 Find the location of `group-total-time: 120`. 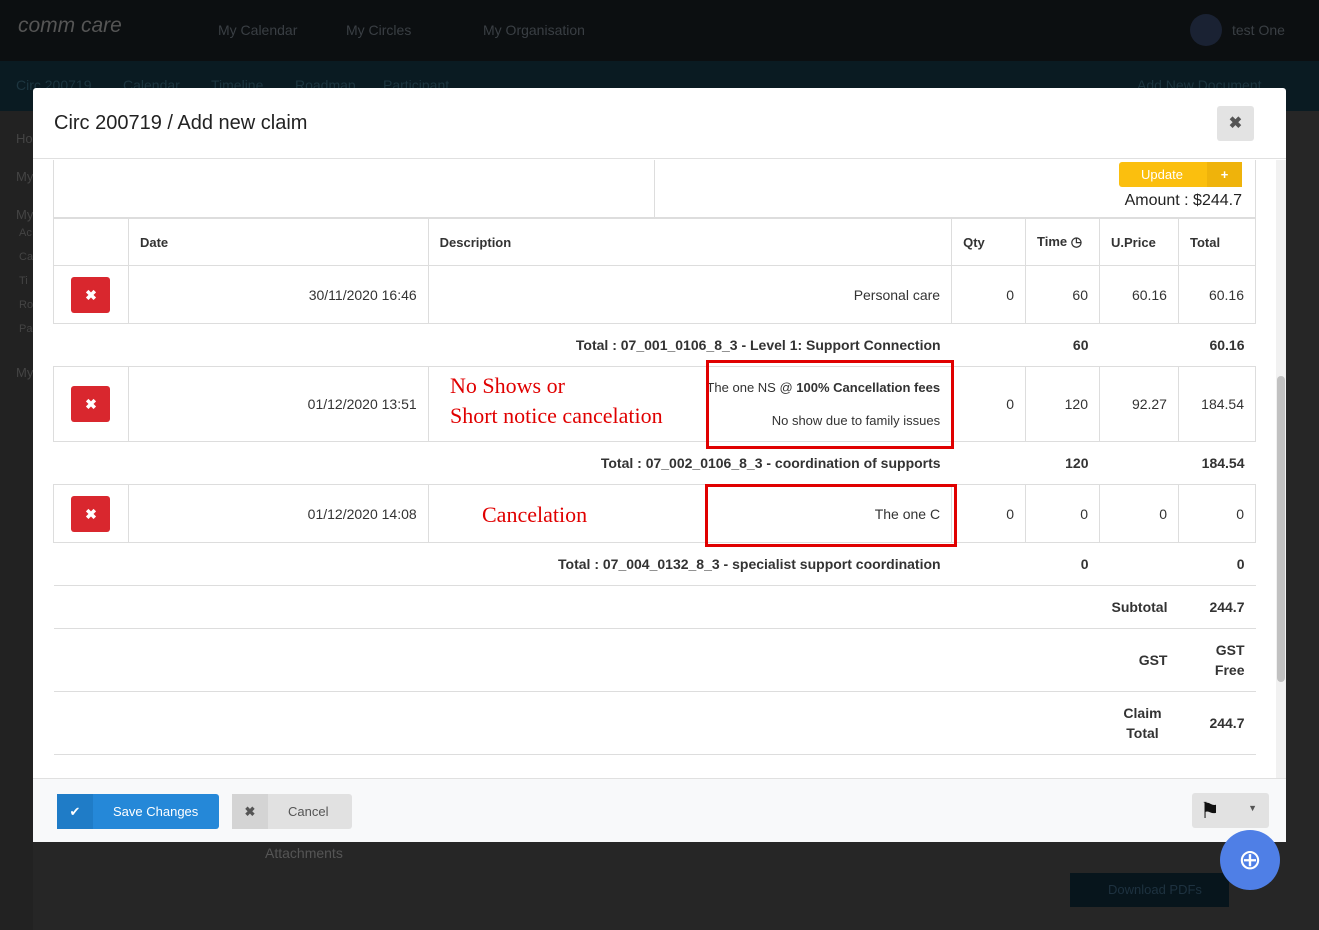

group-total-time: 120 is located at coordinates (1062, 463).